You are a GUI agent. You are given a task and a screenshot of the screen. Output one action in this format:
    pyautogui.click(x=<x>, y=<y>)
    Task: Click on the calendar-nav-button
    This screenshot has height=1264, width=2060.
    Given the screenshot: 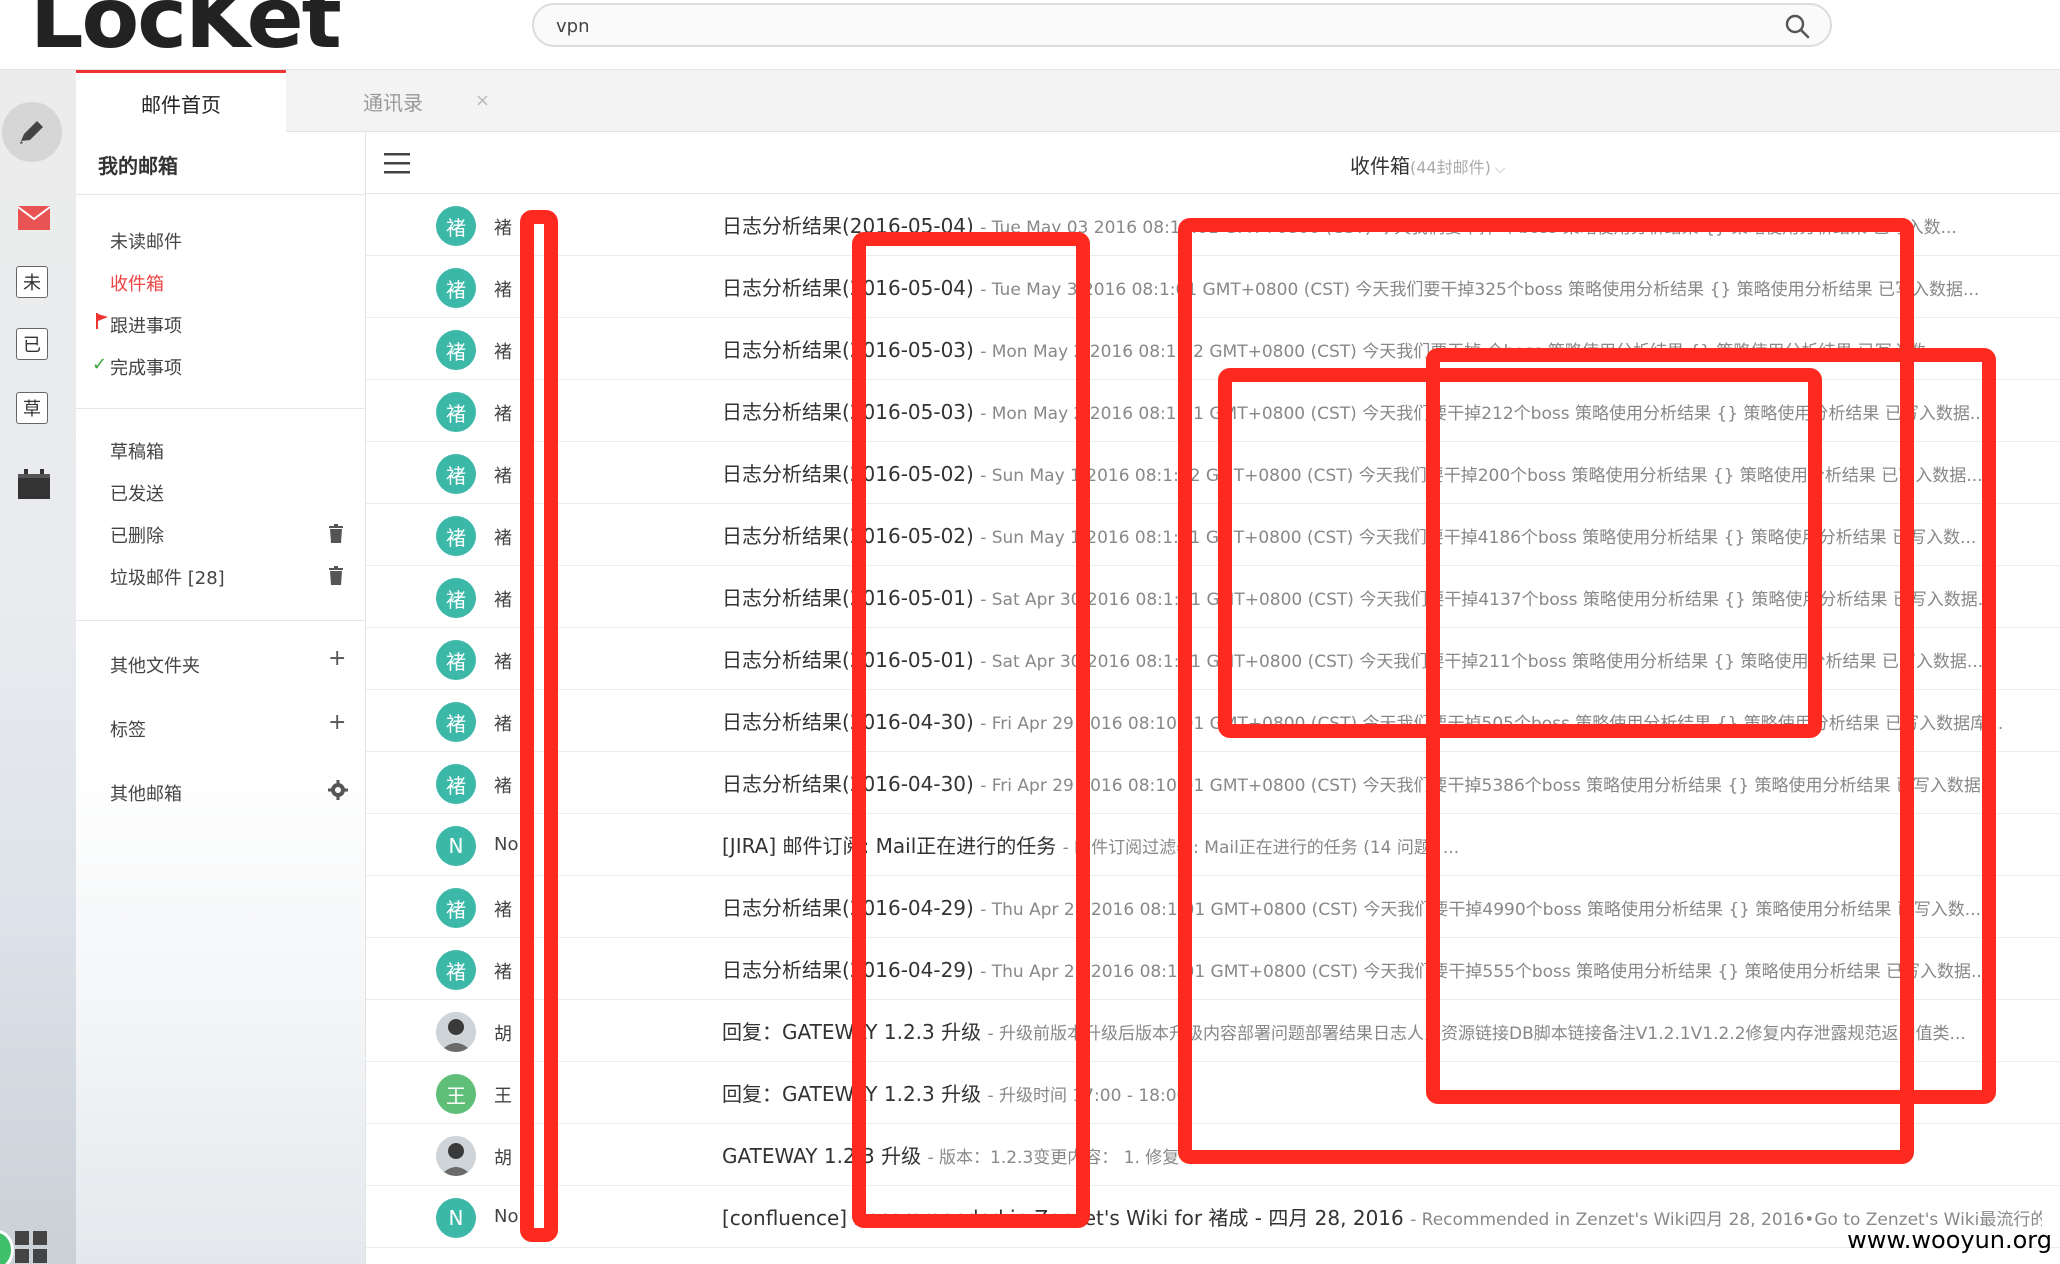 What is the action you would take?
    pyautogui.click(x=34, y=484)
    